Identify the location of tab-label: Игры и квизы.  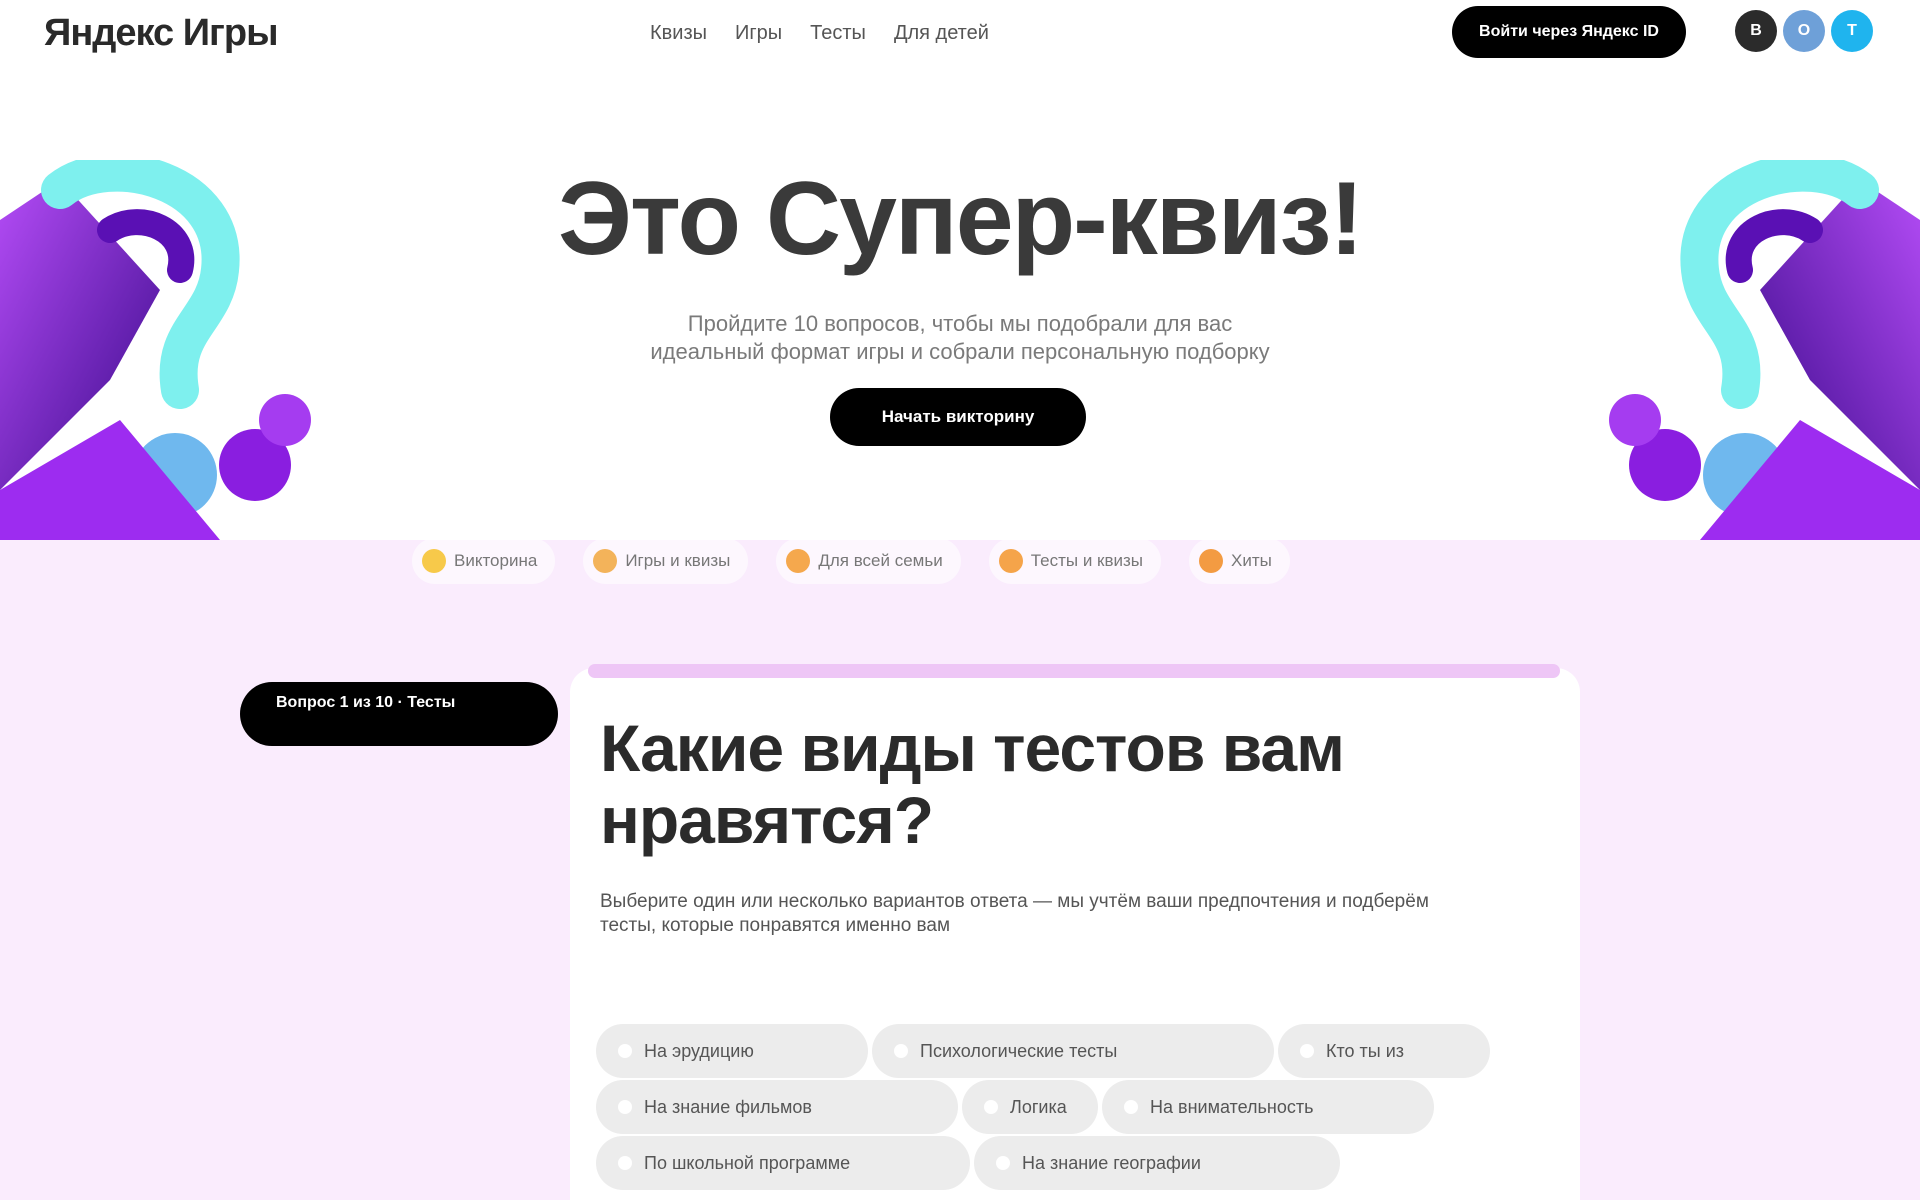
(678, 560).